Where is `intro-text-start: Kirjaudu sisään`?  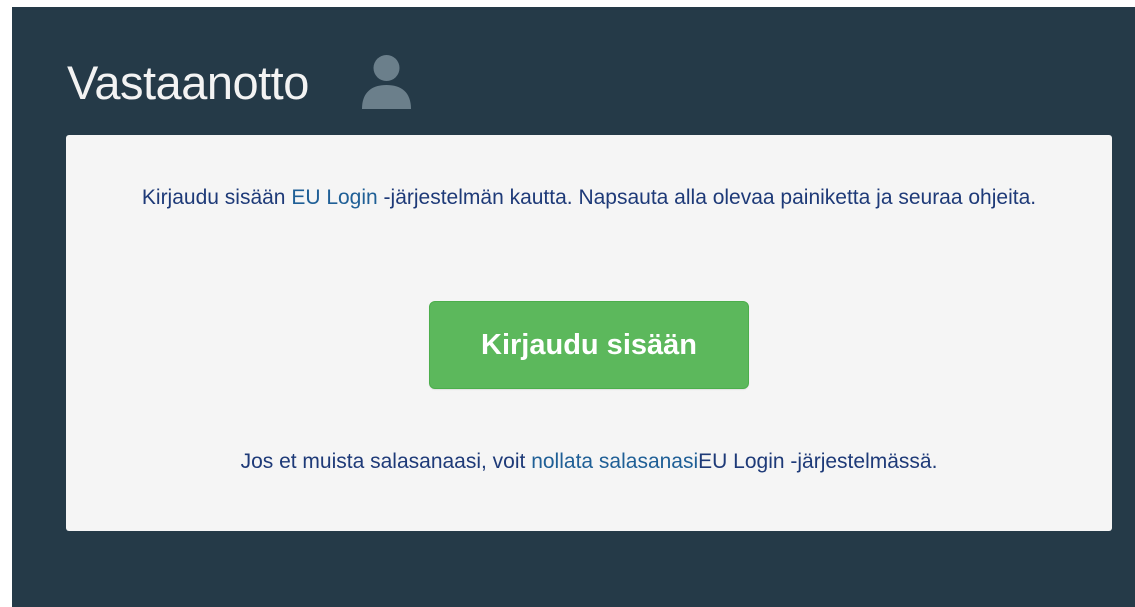
intro-text-start: Kirjaudu sisään is located at coordinates (216, 197).